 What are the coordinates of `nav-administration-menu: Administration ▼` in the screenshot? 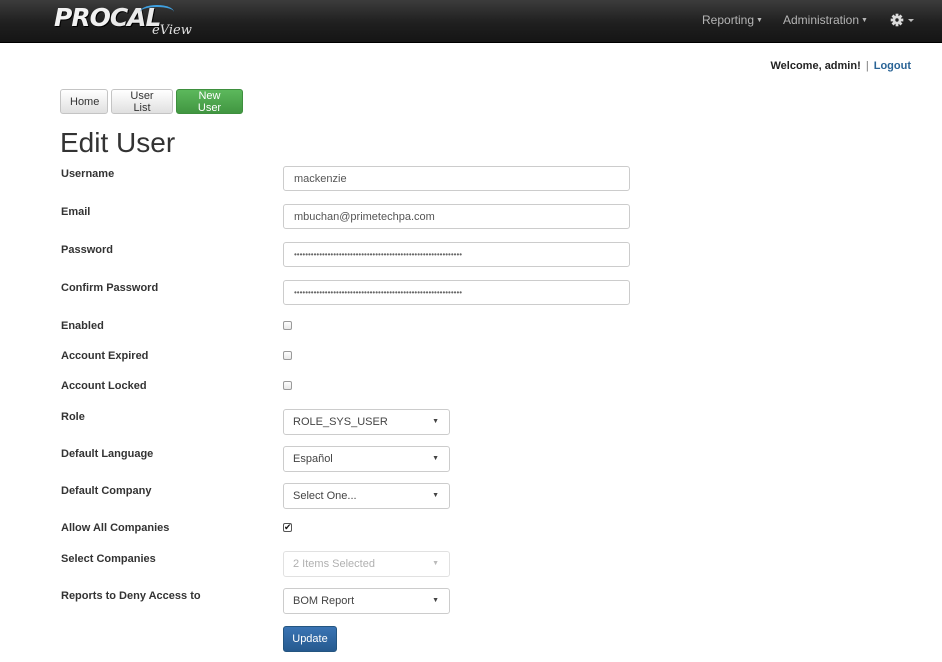 It's located at (825, 20).